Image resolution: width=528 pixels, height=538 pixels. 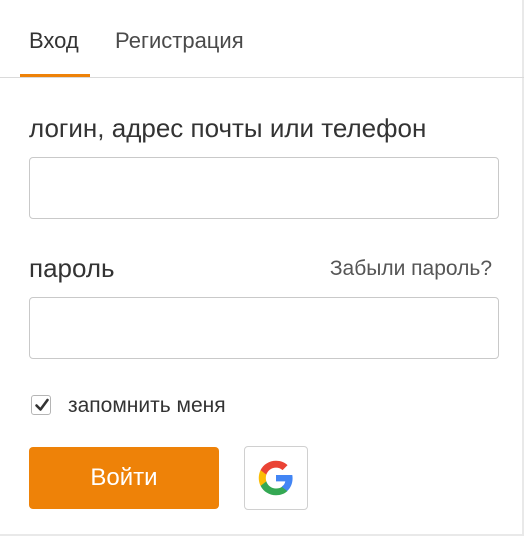 What do you see at coordinates (262, 39) in the screenshot?
I see `tab-bar: Вход Регистрация` at bounding box center [262, 39].